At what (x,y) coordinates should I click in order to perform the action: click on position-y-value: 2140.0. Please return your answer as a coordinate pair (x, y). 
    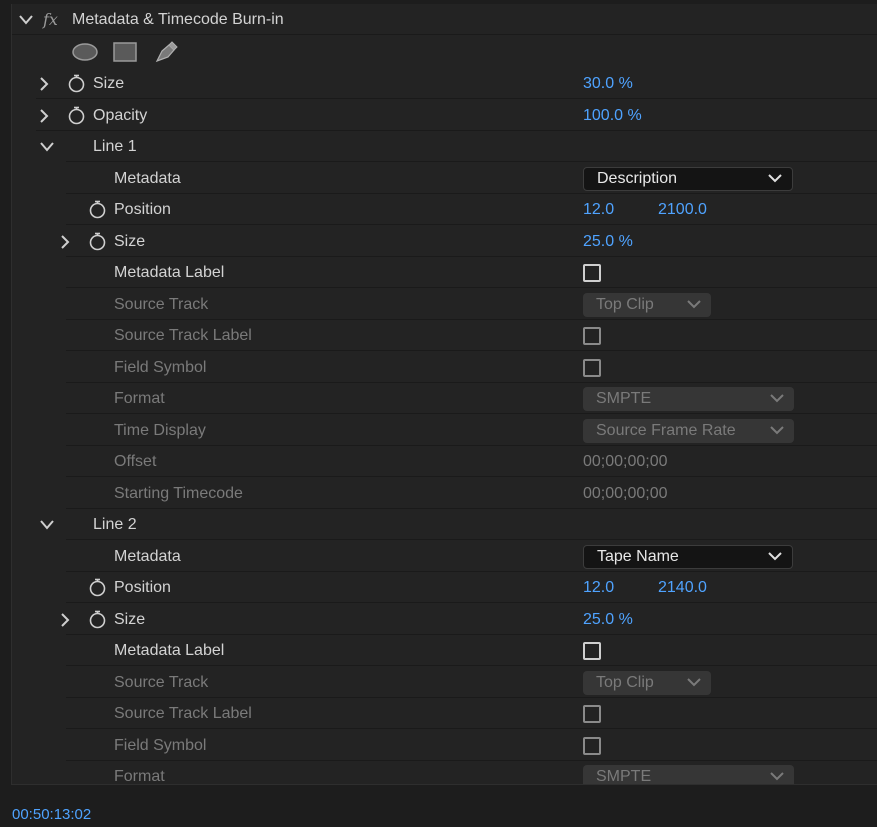
    Looking at the image, I should click on (682, 587).